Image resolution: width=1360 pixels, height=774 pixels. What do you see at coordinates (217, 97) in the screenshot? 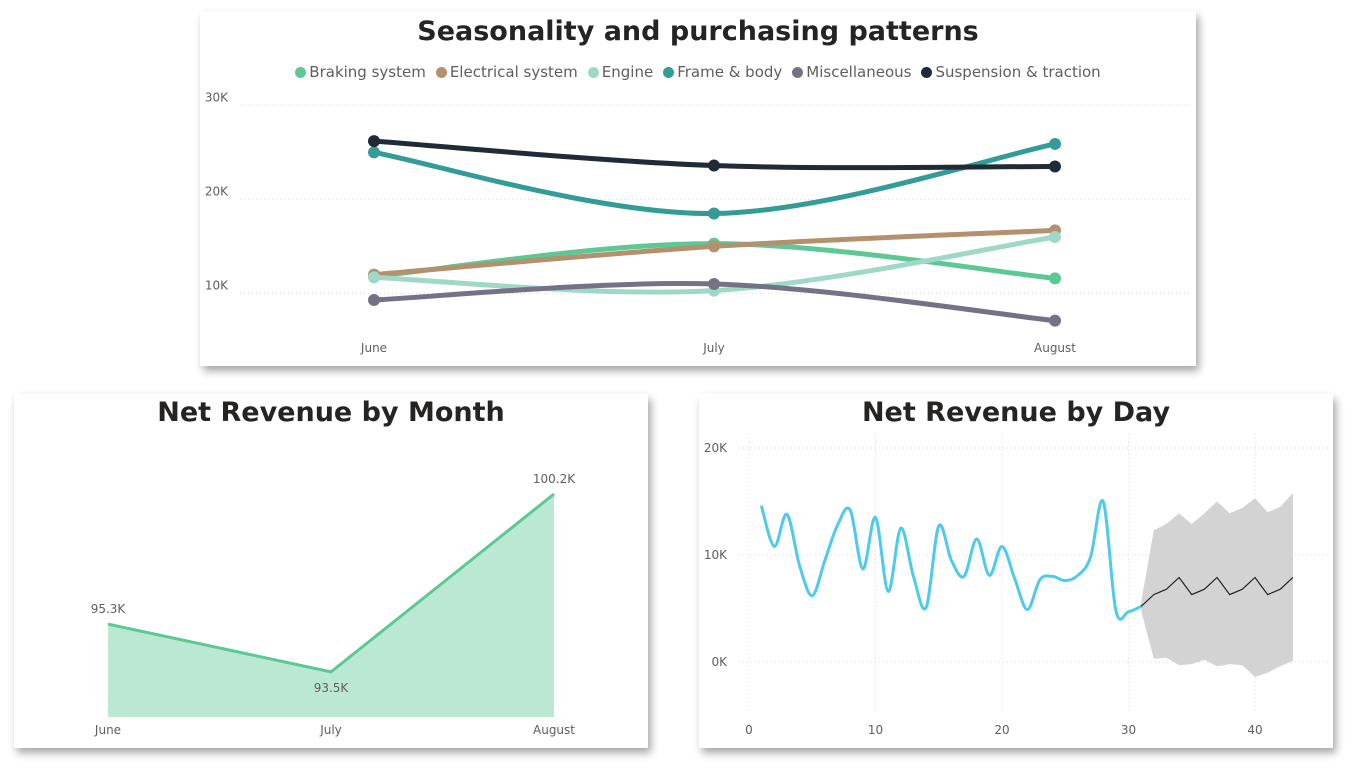
I see `y-tick-label: 30K` at bounding box center [217, 97].